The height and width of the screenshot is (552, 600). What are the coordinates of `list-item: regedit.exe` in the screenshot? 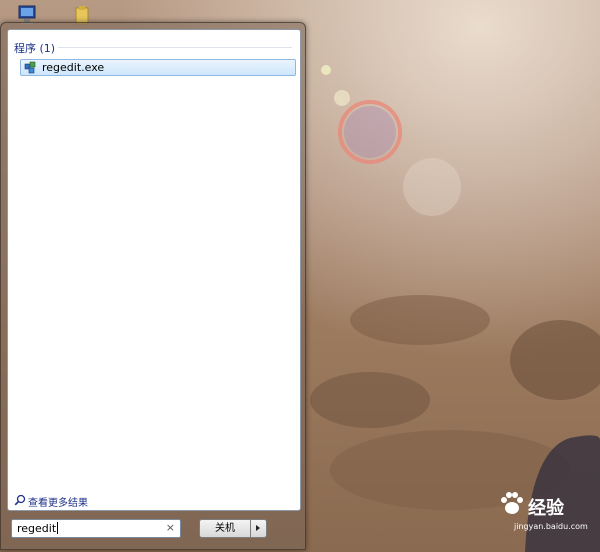 It's located at (158, 67).